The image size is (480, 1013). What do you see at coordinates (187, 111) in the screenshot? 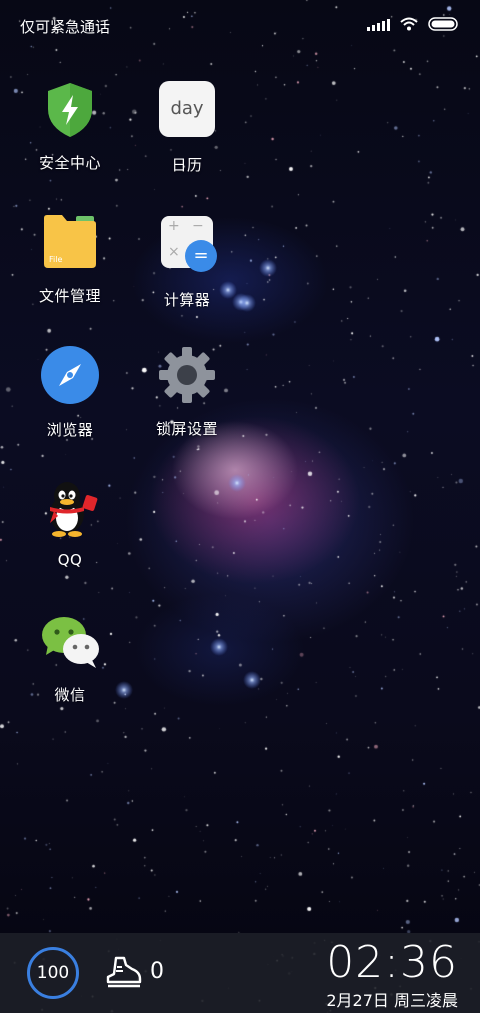
I see `calendar-icon: day` at bounding box center [187, 111].